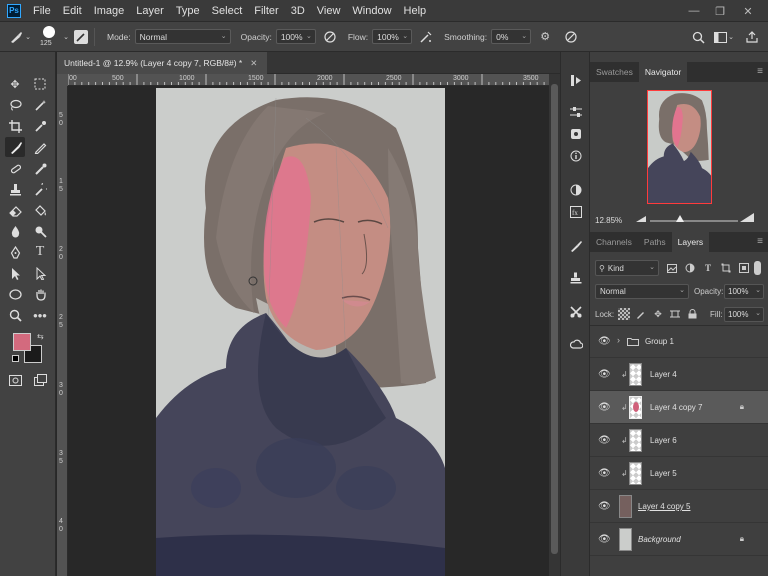 This screenshot has width=768, height=576. I want to click on close-tab-icon: ✕, so click(253, 63).